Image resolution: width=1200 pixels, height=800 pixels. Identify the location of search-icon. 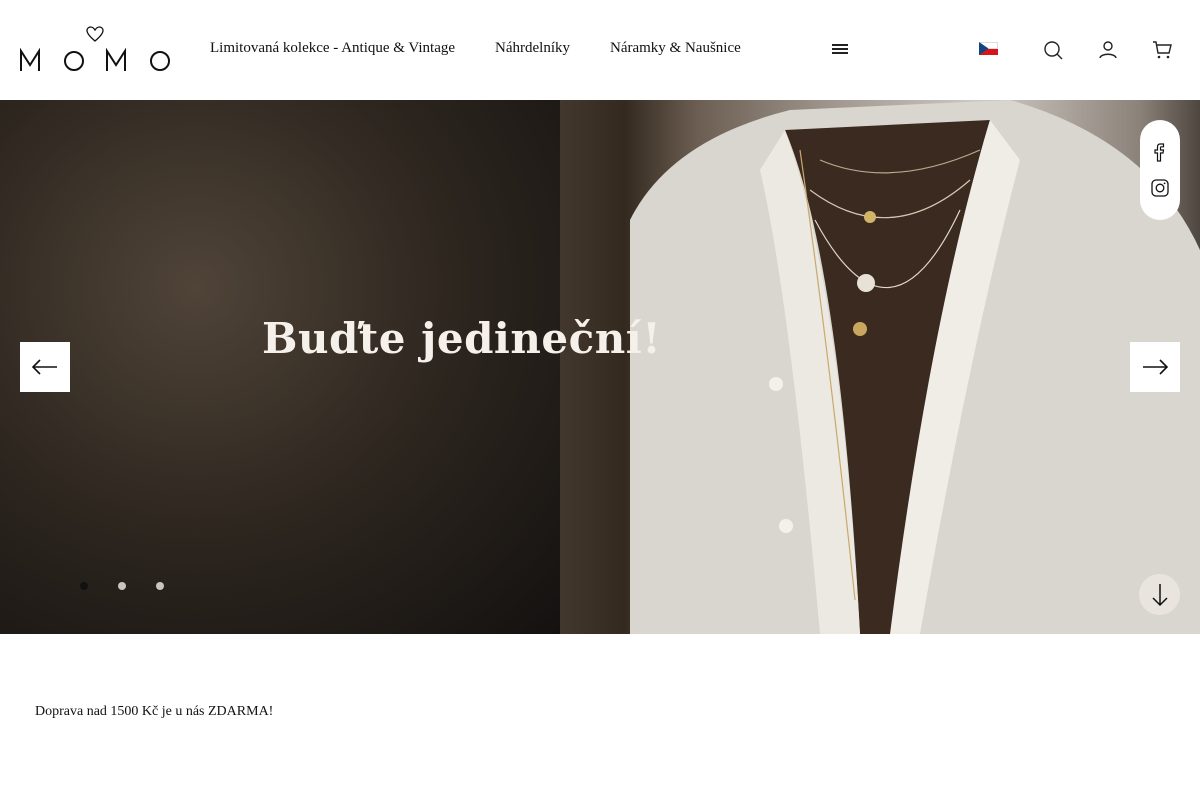
(1053, 50).